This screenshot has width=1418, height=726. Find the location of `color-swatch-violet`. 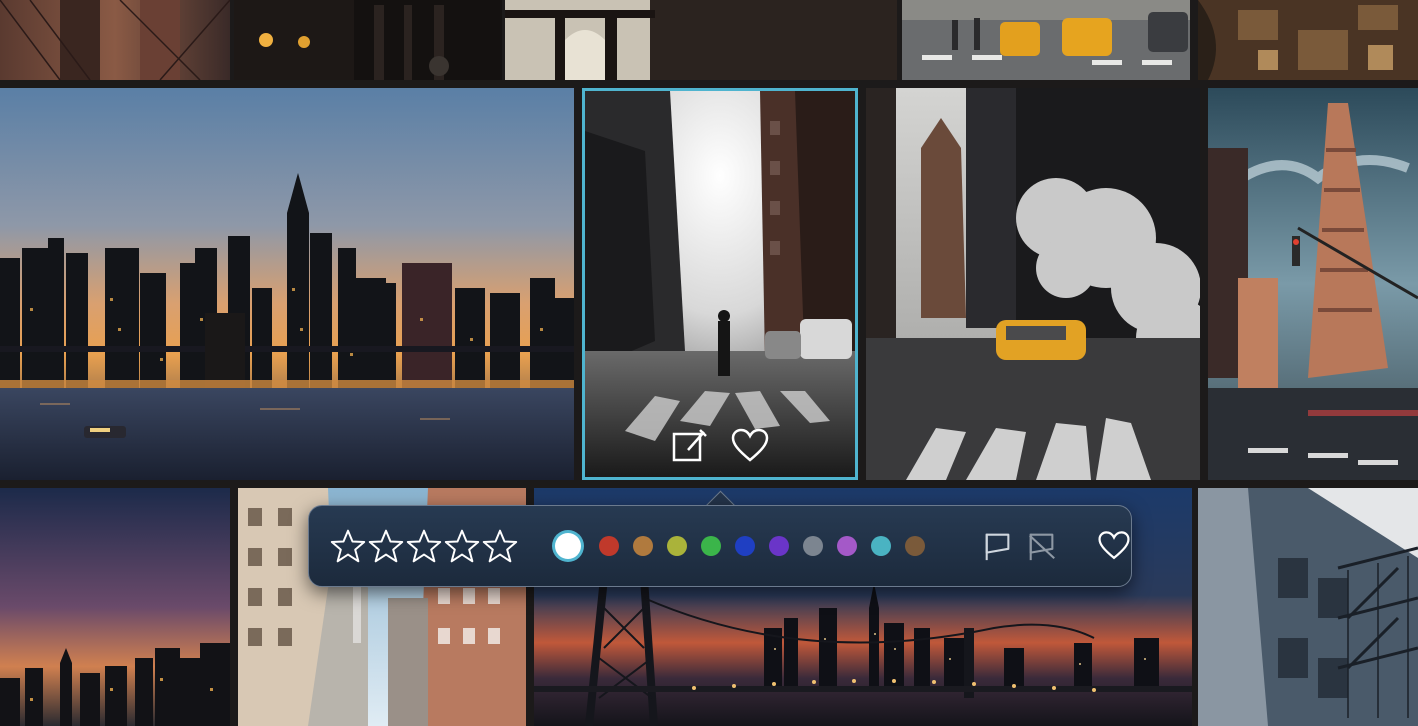

color-swatch-violet is located at coordinates (847, 546).